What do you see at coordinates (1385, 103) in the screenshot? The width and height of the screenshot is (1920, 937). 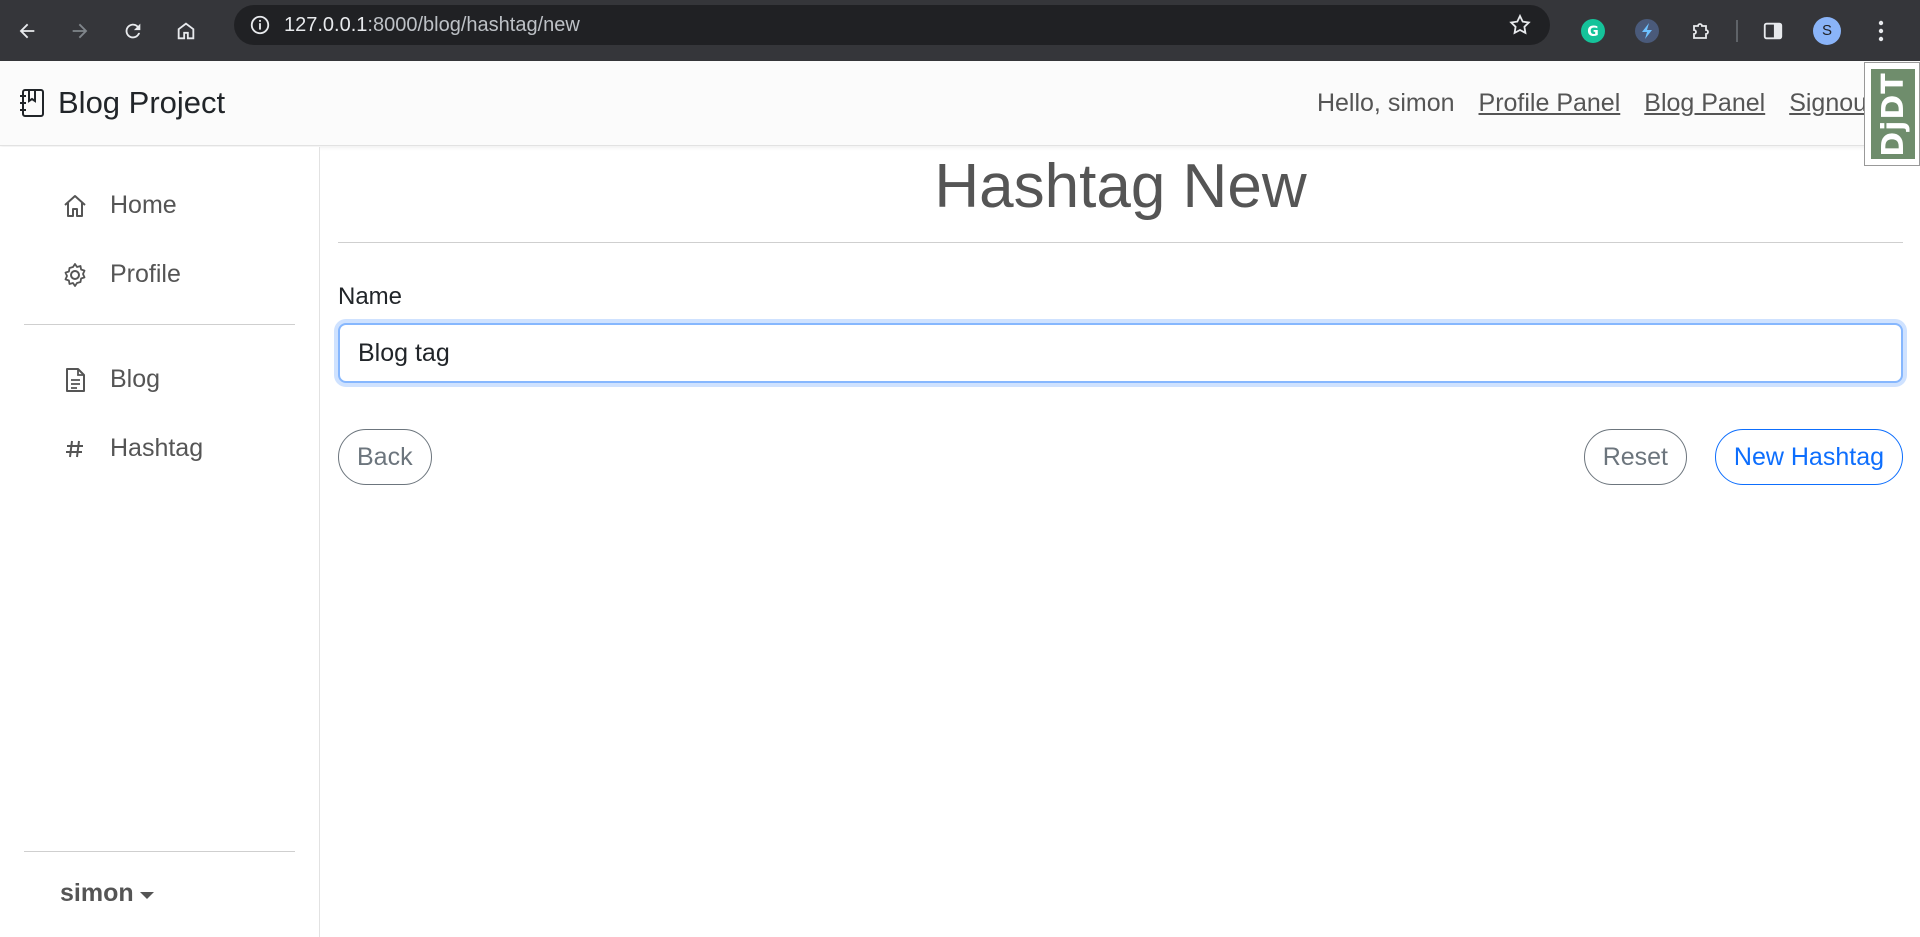 I see `greeting-text: Hello, simon` at bounding box center [1385, 103].